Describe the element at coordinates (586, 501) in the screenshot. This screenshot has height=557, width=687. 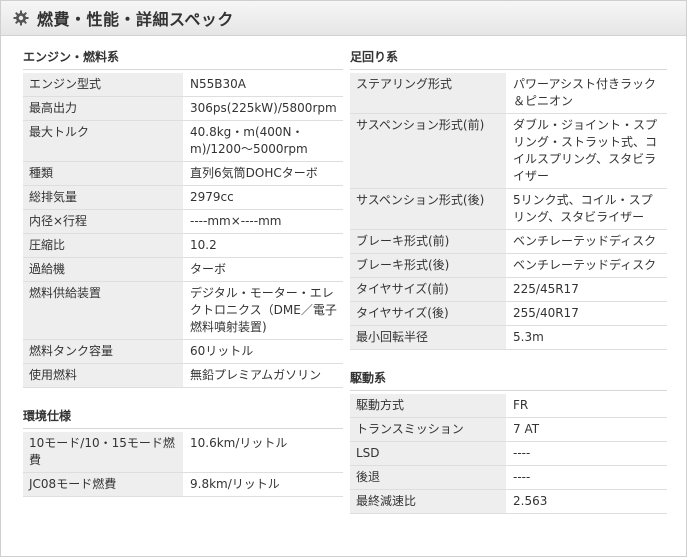
I see `spec-value: 2.563` at that location.